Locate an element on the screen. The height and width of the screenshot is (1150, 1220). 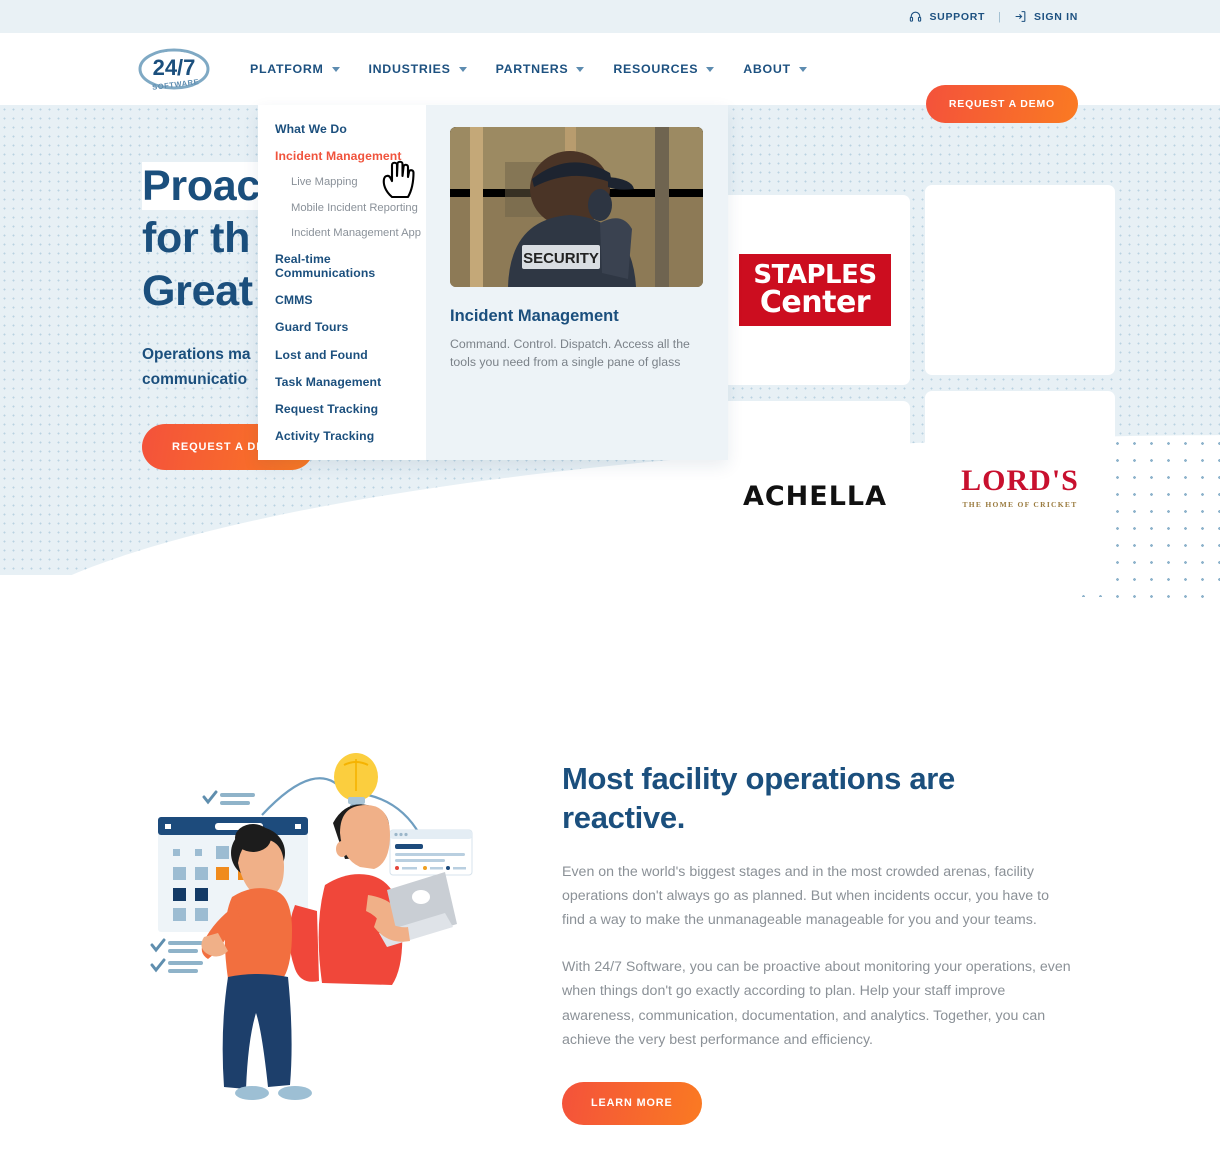
logo-column-left: STAPLES Center ACHELLA ✻ UBS Arena is located at coordinates (815, 430).